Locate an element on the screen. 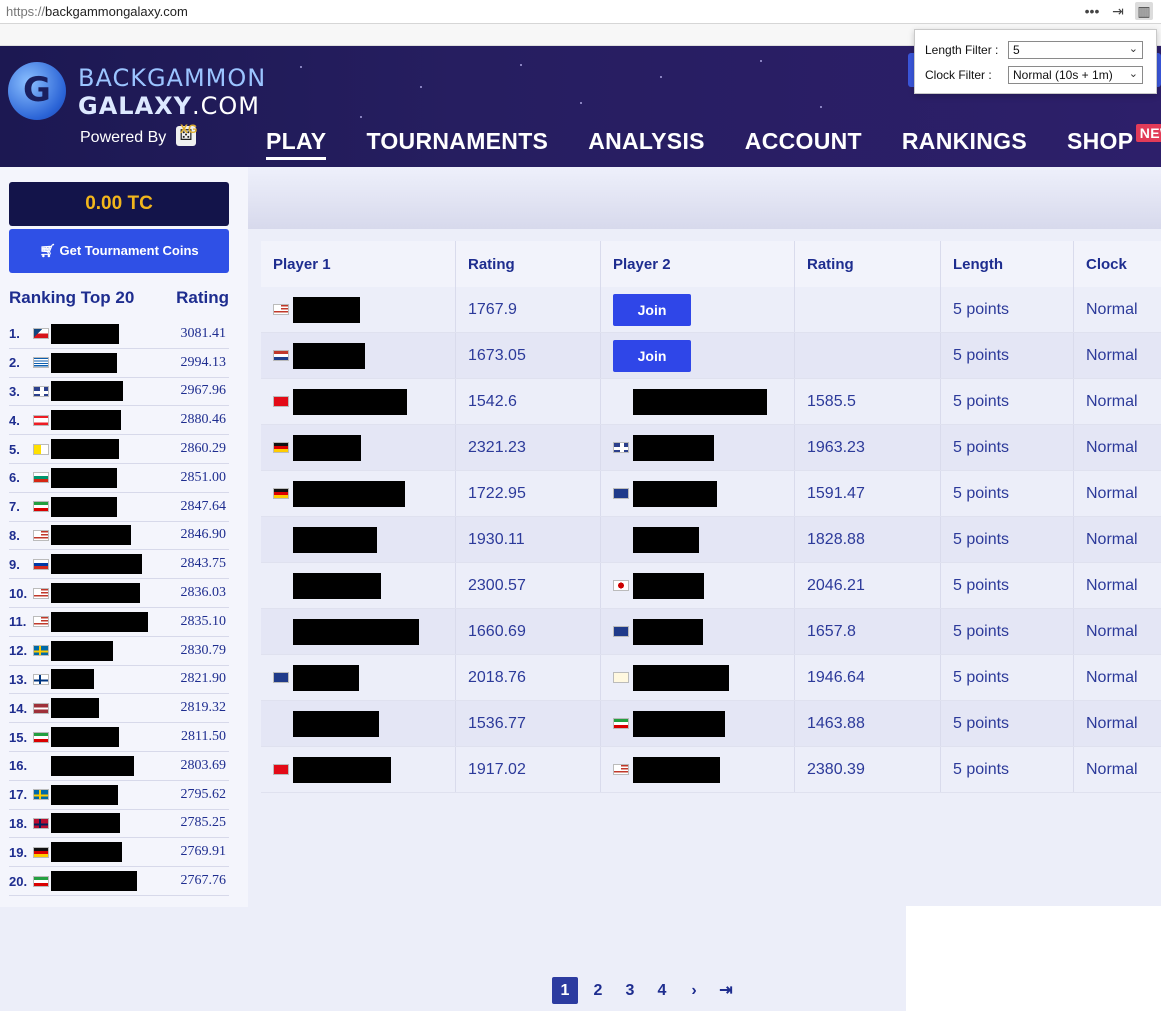 The height and width of the screenshot is (1011, 1161). table-row: 1722.95 1591.47 5 points Normal is located at coordinates (711, 494).